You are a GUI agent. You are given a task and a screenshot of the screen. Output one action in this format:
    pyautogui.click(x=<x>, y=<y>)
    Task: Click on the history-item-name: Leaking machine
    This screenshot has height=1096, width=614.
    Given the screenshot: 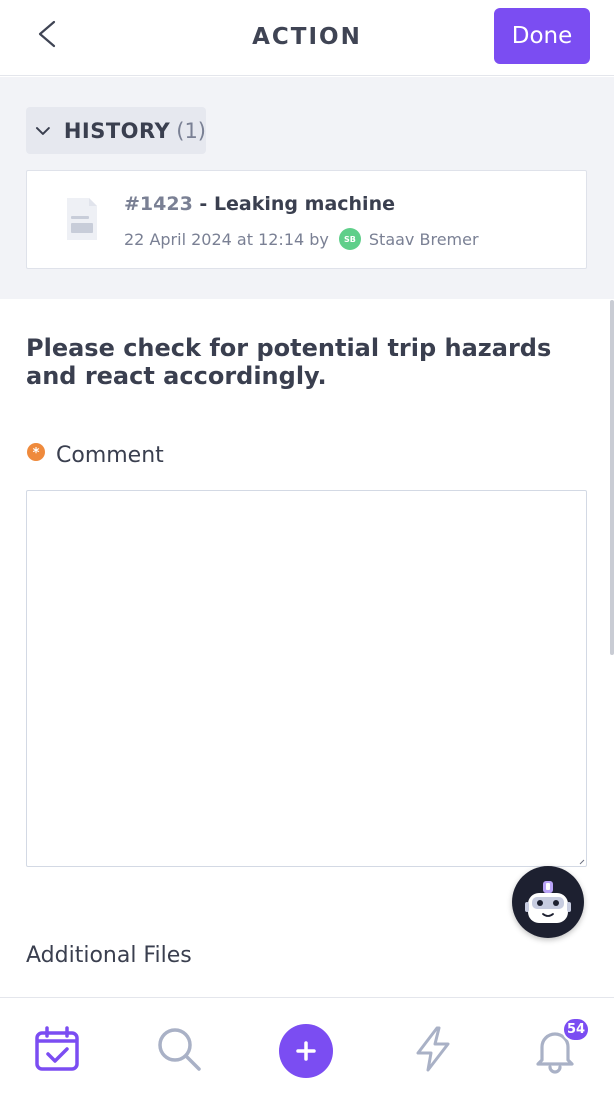 What is the action you would take?
    pyautogui.click(x=304, y=204)
    